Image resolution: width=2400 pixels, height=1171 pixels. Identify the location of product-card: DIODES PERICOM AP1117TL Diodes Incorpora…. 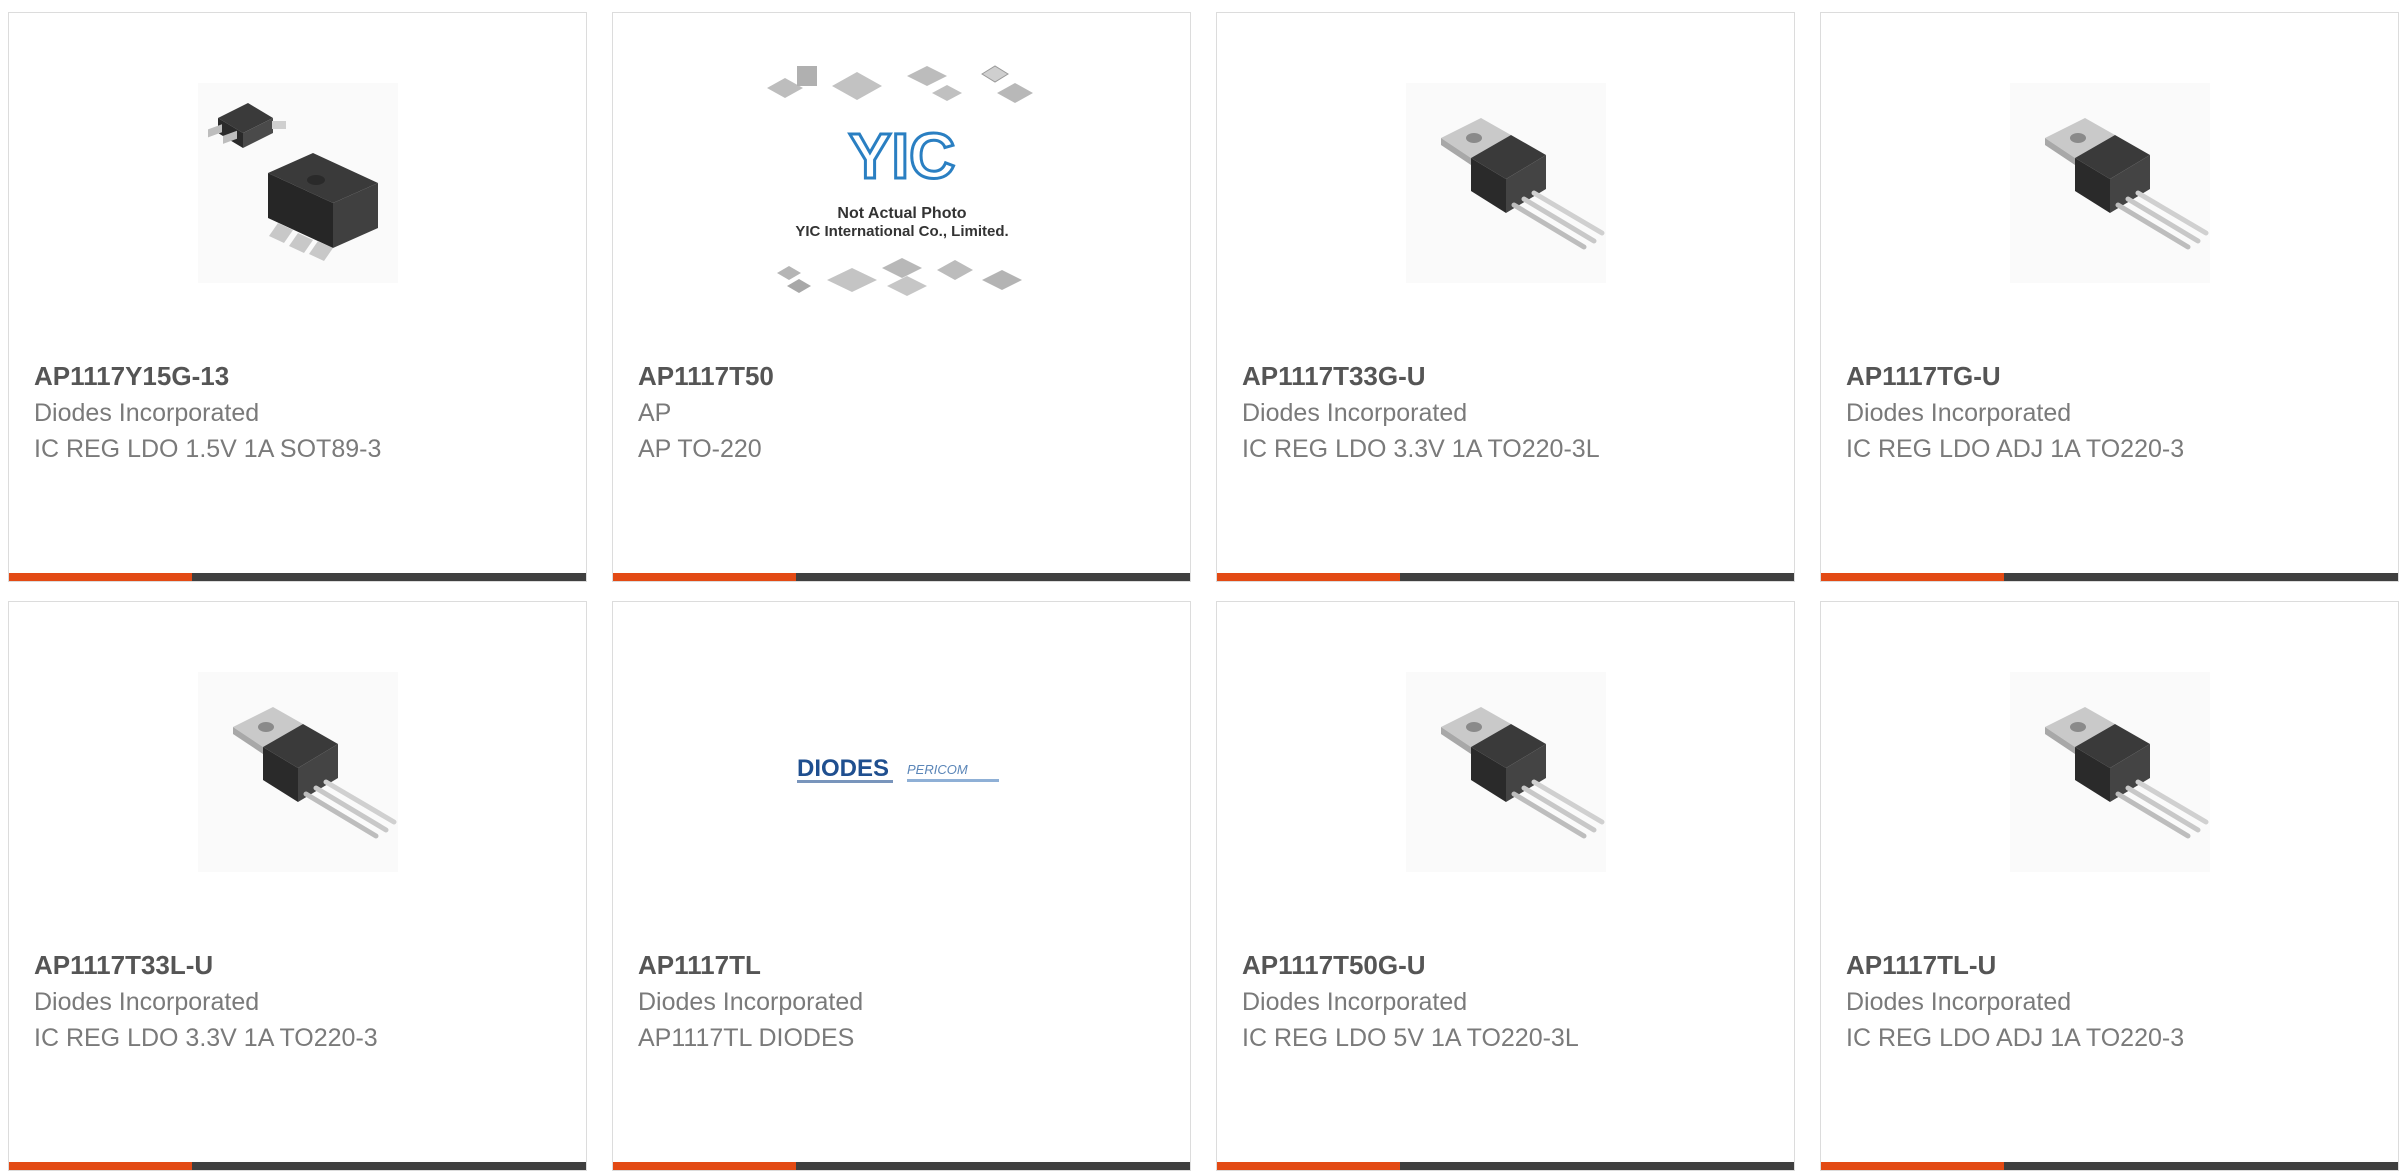
(901, 886).